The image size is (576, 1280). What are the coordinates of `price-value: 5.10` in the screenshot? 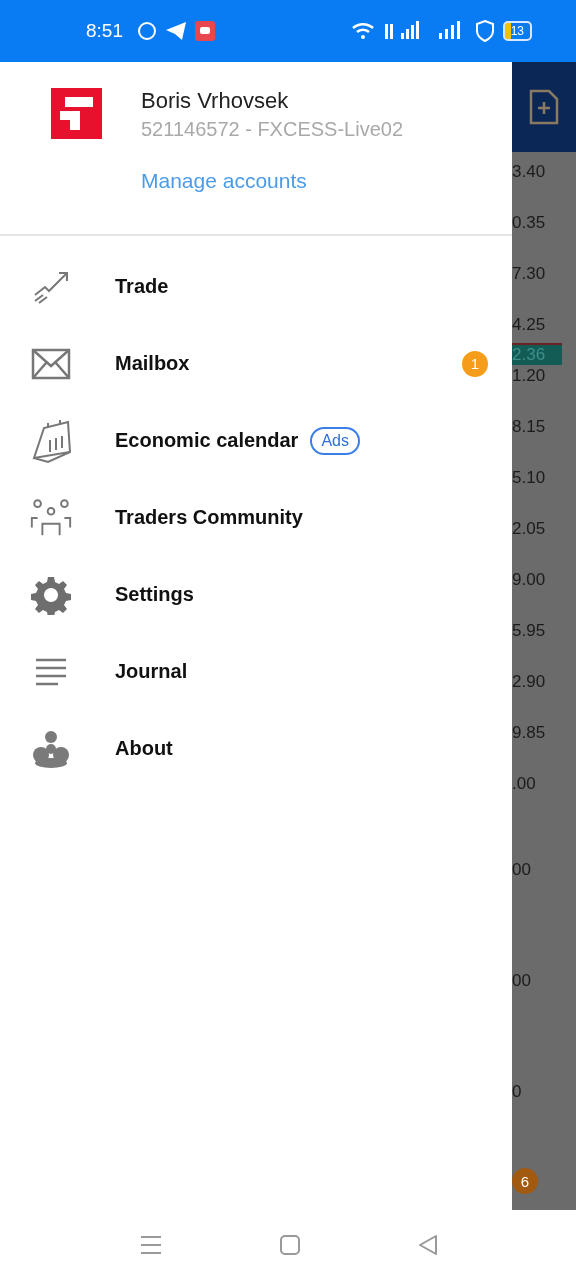 It's located at (529, 477).